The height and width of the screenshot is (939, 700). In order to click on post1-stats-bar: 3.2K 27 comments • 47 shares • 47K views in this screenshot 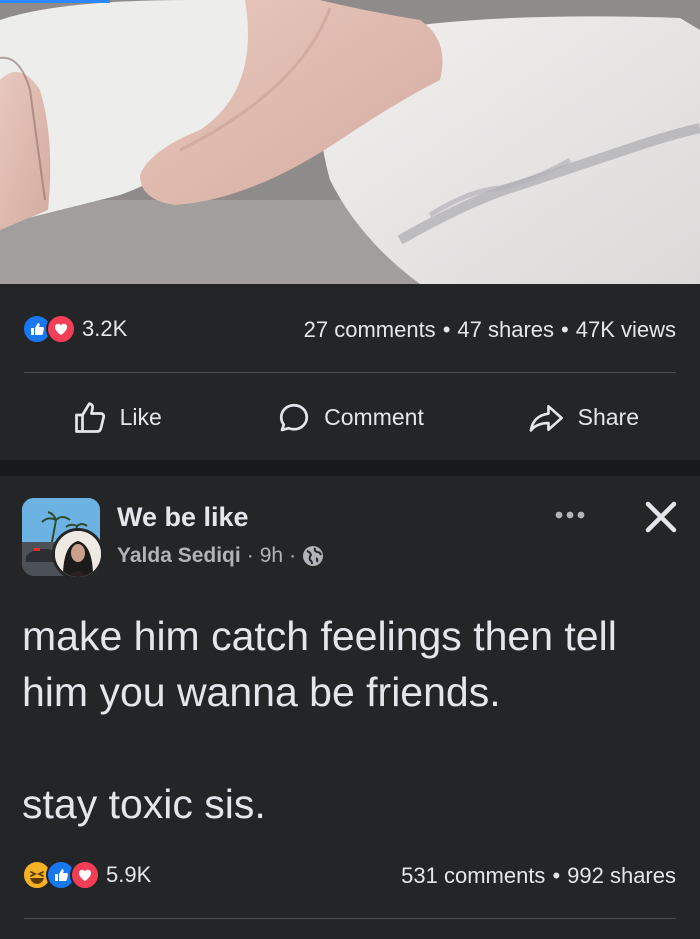, I will do `click(350, 329)`.